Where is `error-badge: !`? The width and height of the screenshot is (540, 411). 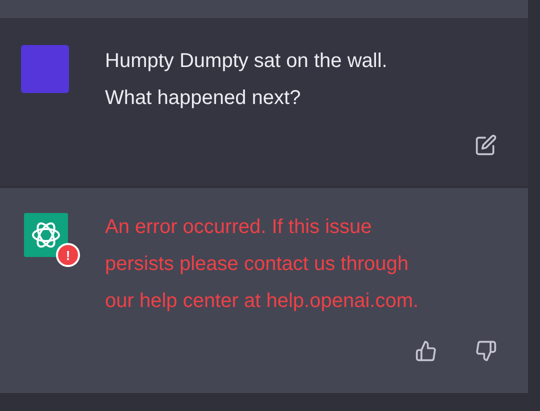 error-badge: ! is located at coordinates (68, 255).